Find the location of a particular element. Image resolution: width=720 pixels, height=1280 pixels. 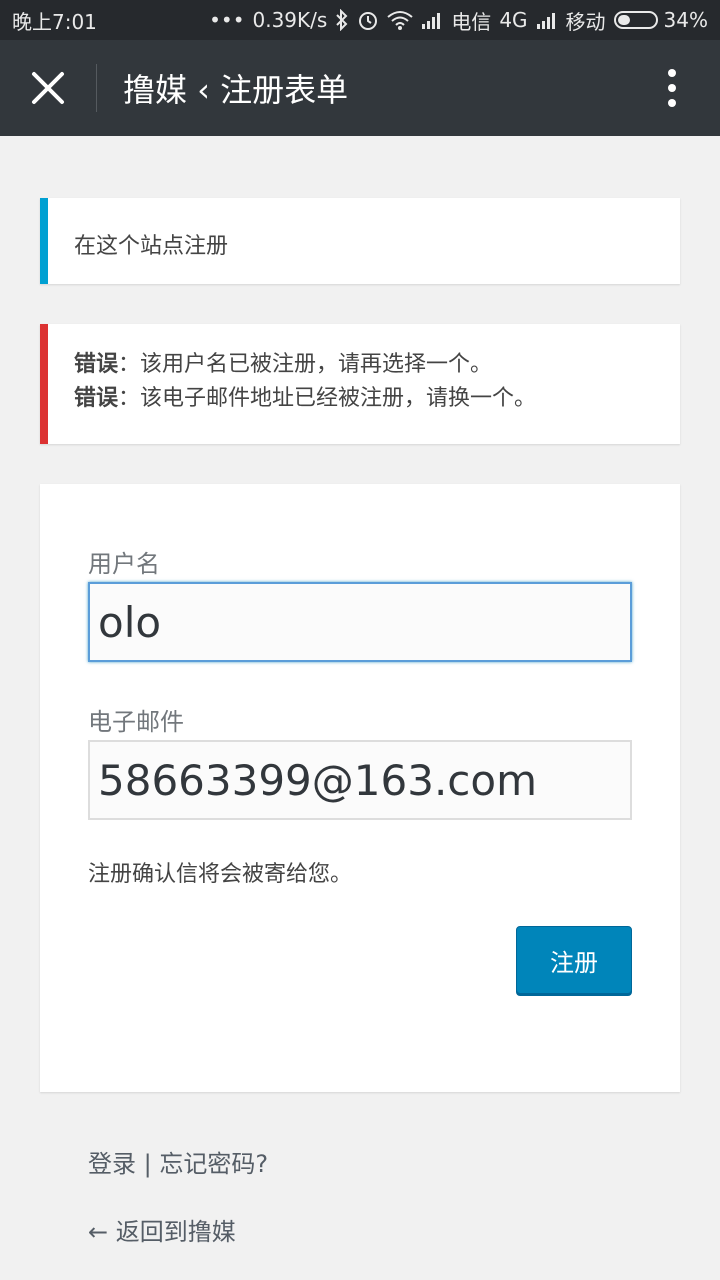

status-bar: 晚上7:01 ••• 0.39K/s 电信 4G 移动 34% is located at coordinates (360, 20).